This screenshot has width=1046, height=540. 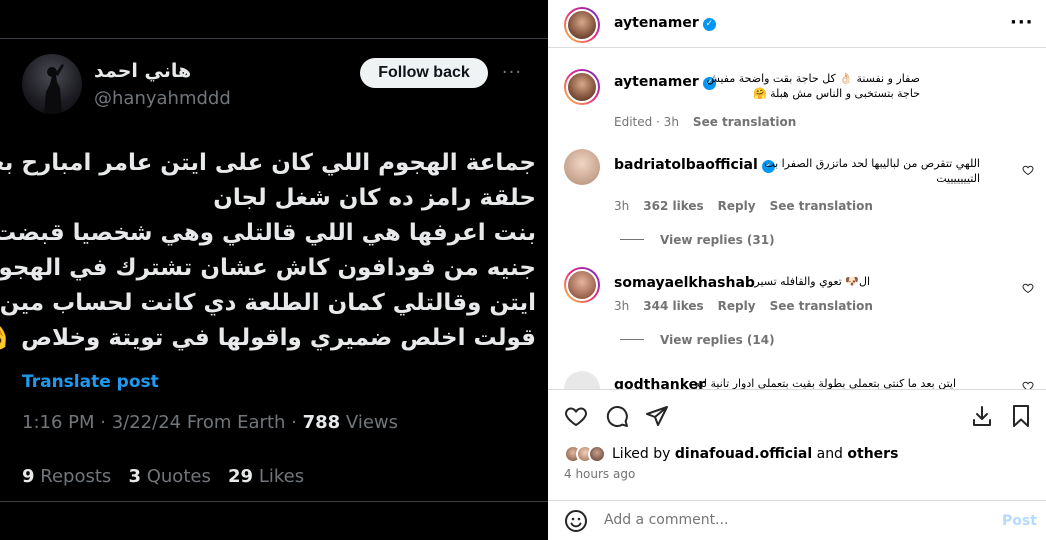 What do you see at coordinates (617, 416) in the screenshot?
I see `comment-icon` at bounding box center [617, 416].